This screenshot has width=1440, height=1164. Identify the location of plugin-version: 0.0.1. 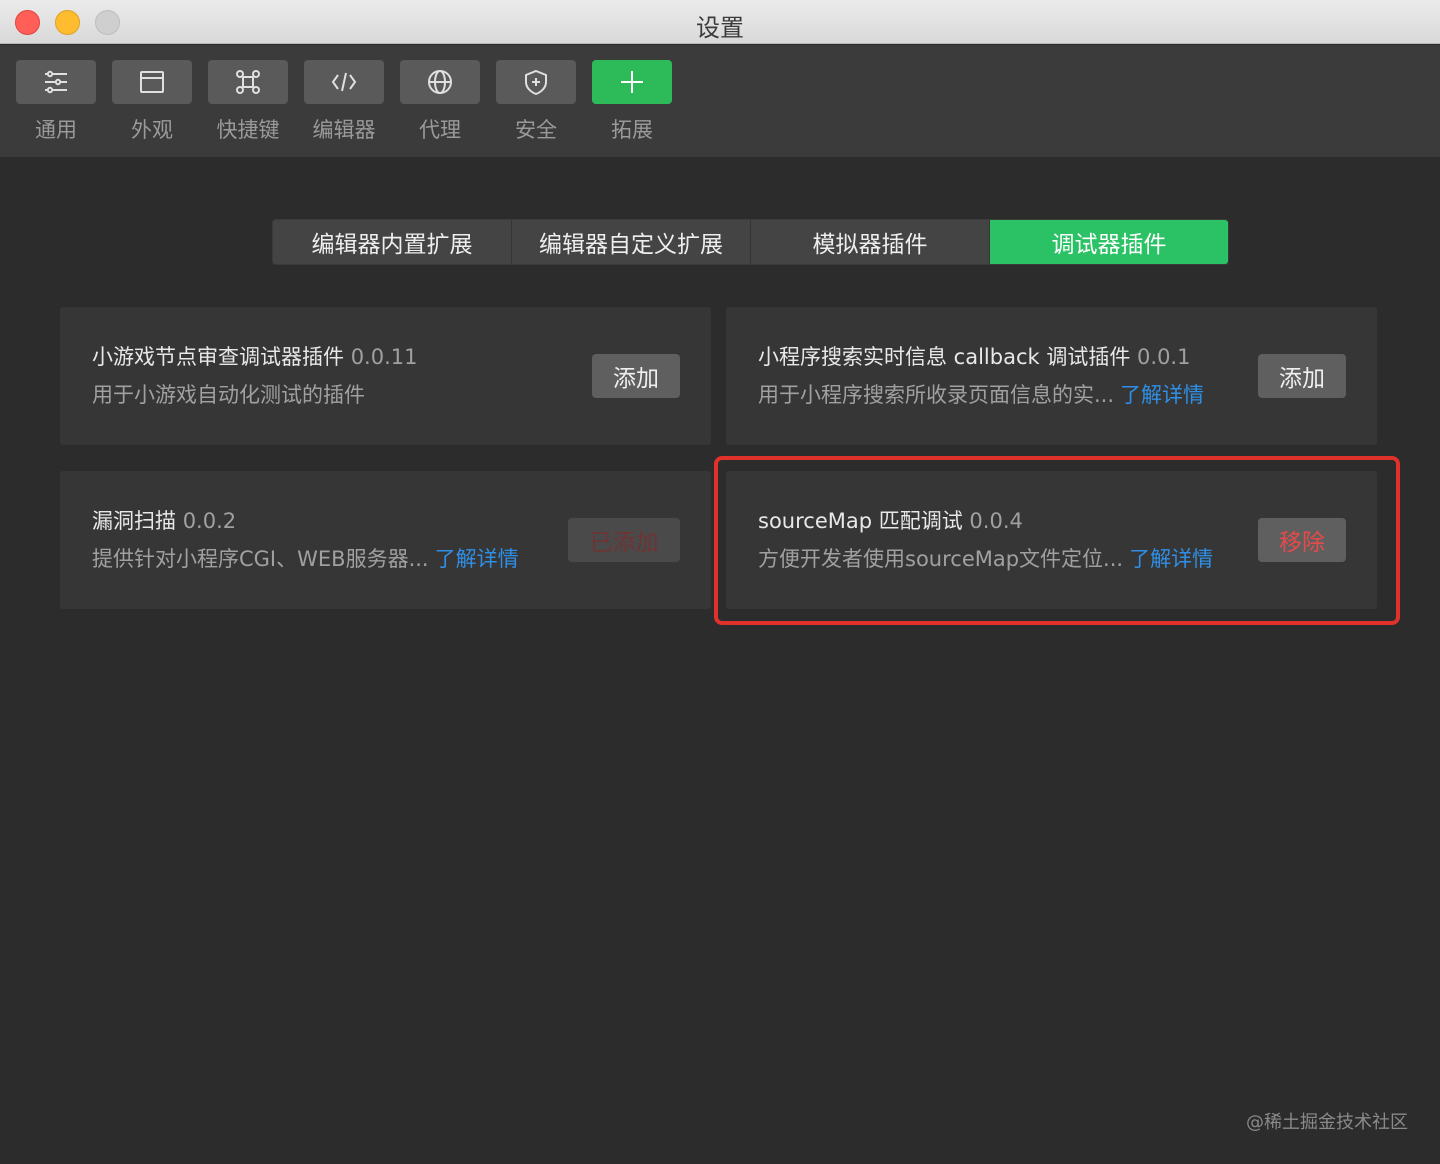
(1164, 357).